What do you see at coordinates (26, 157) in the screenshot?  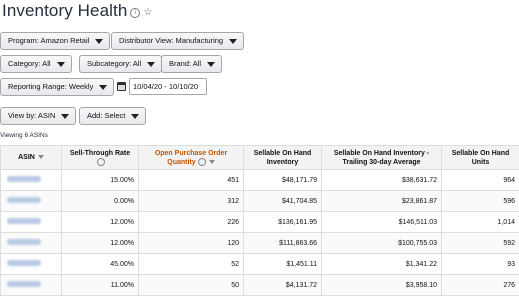 I see `column-header-label: ASIN` at bounding box center [26, 157].